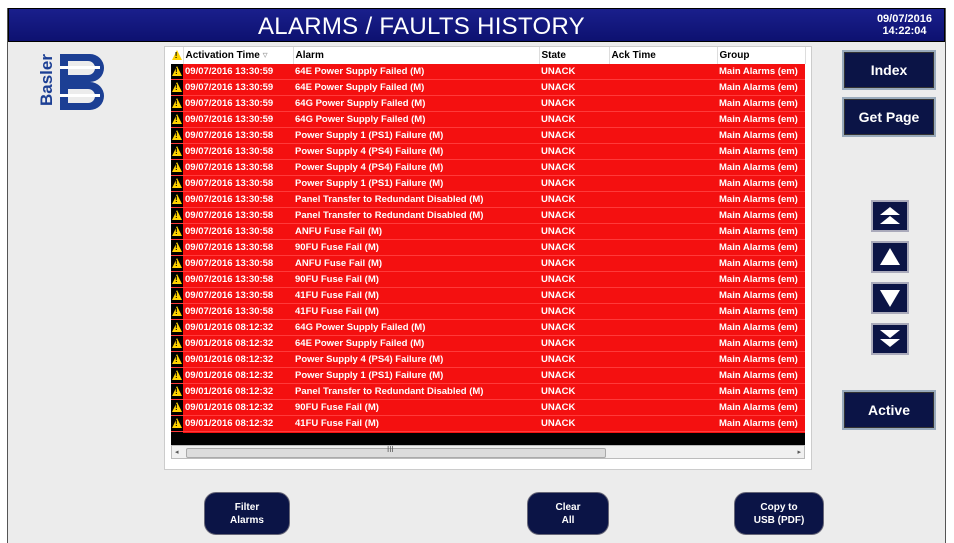 This screenshot has width=954, height=543. Describe the element at coordinates (779, 513) in the screenshot. I see `copy-to-usb-button: Copy to USB (PDF)` at that location.